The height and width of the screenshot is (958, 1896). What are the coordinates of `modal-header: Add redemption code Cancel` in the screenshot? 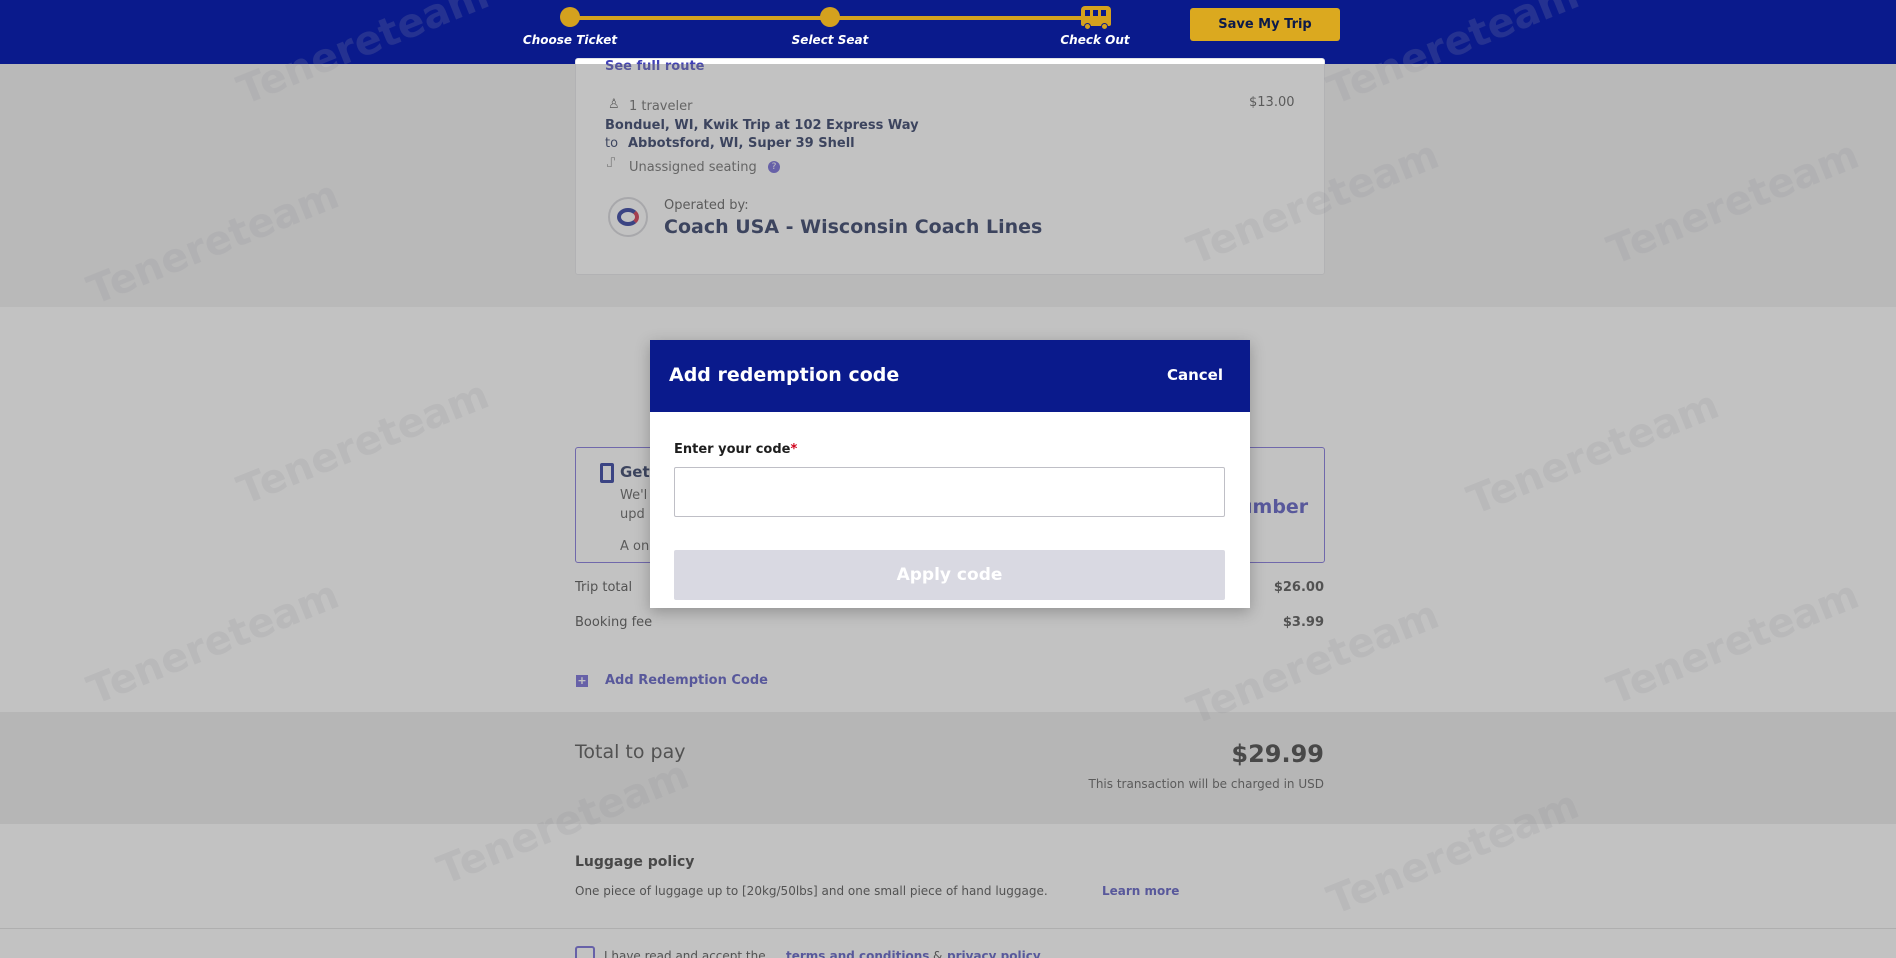 It's located at (950, 376).